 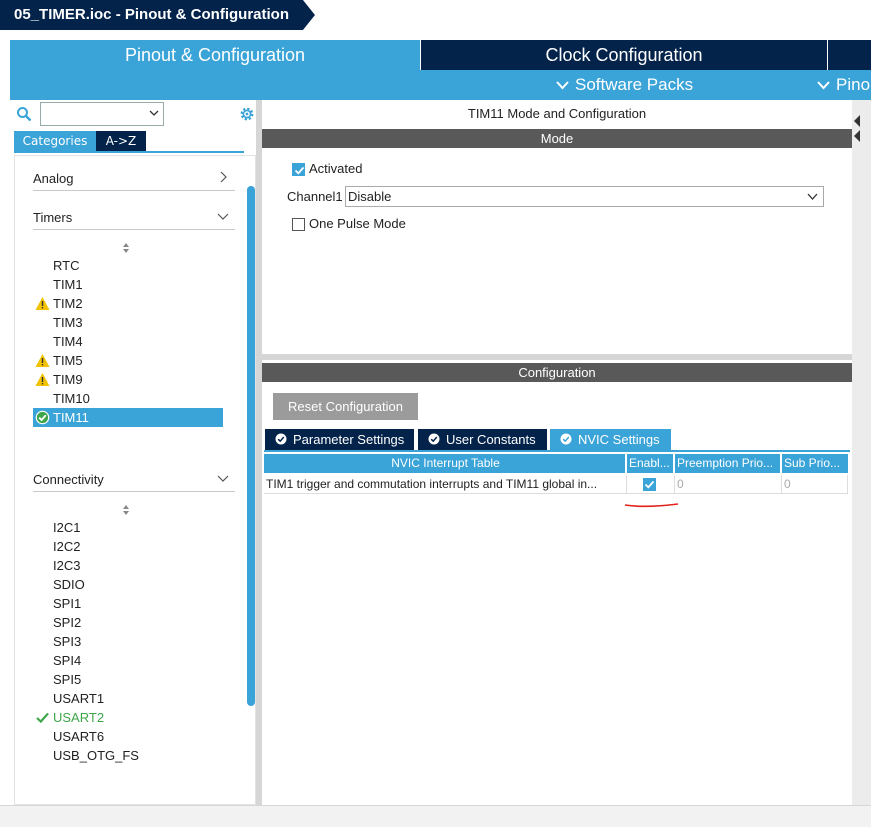 I want to click on breadcrumb-chevron-icon, so click(x=307, y=15).